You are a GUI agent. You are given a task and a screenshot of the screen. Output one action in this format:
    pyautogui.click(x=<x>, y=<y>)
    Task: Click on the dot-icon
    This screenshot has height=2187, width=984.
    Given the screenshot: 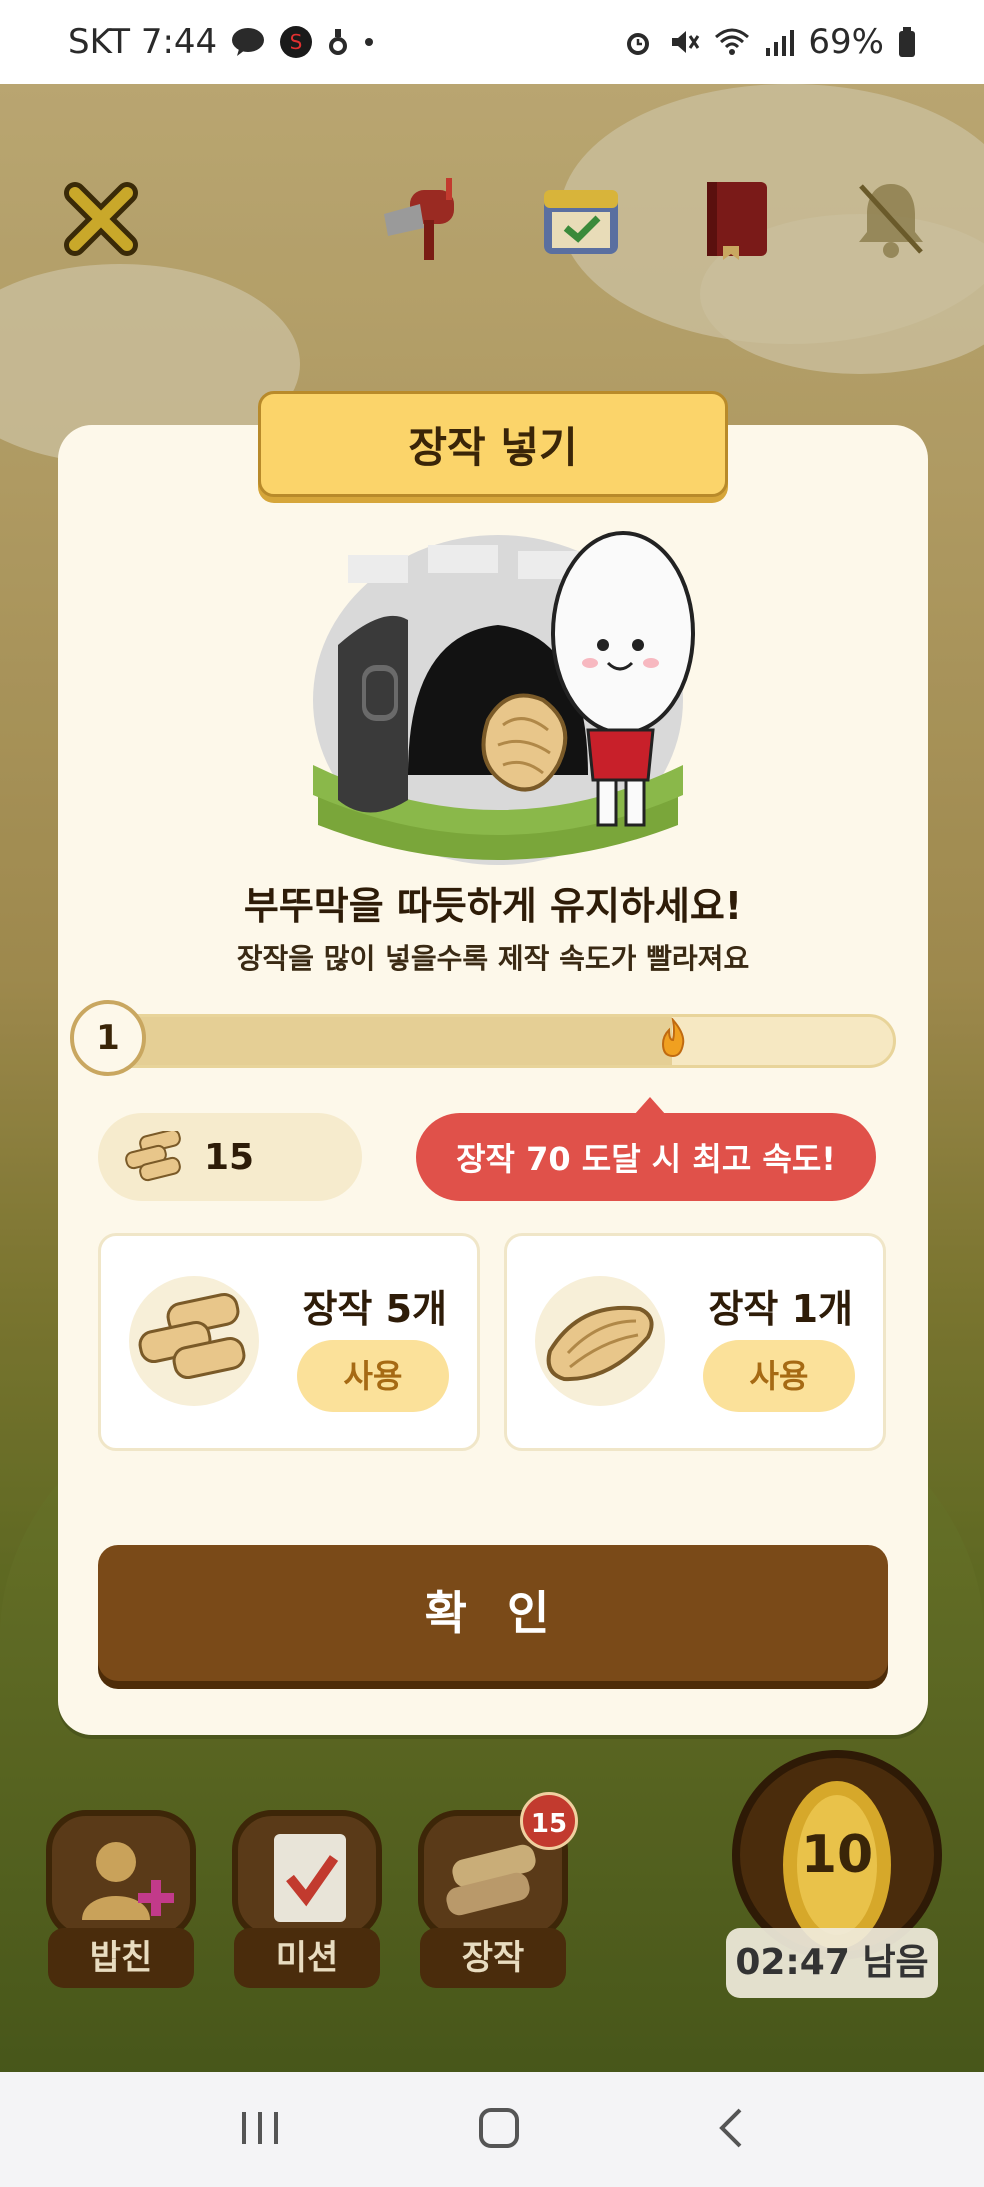 What is the action you would take?
    pyautogui.click(x=369, y=42)
    